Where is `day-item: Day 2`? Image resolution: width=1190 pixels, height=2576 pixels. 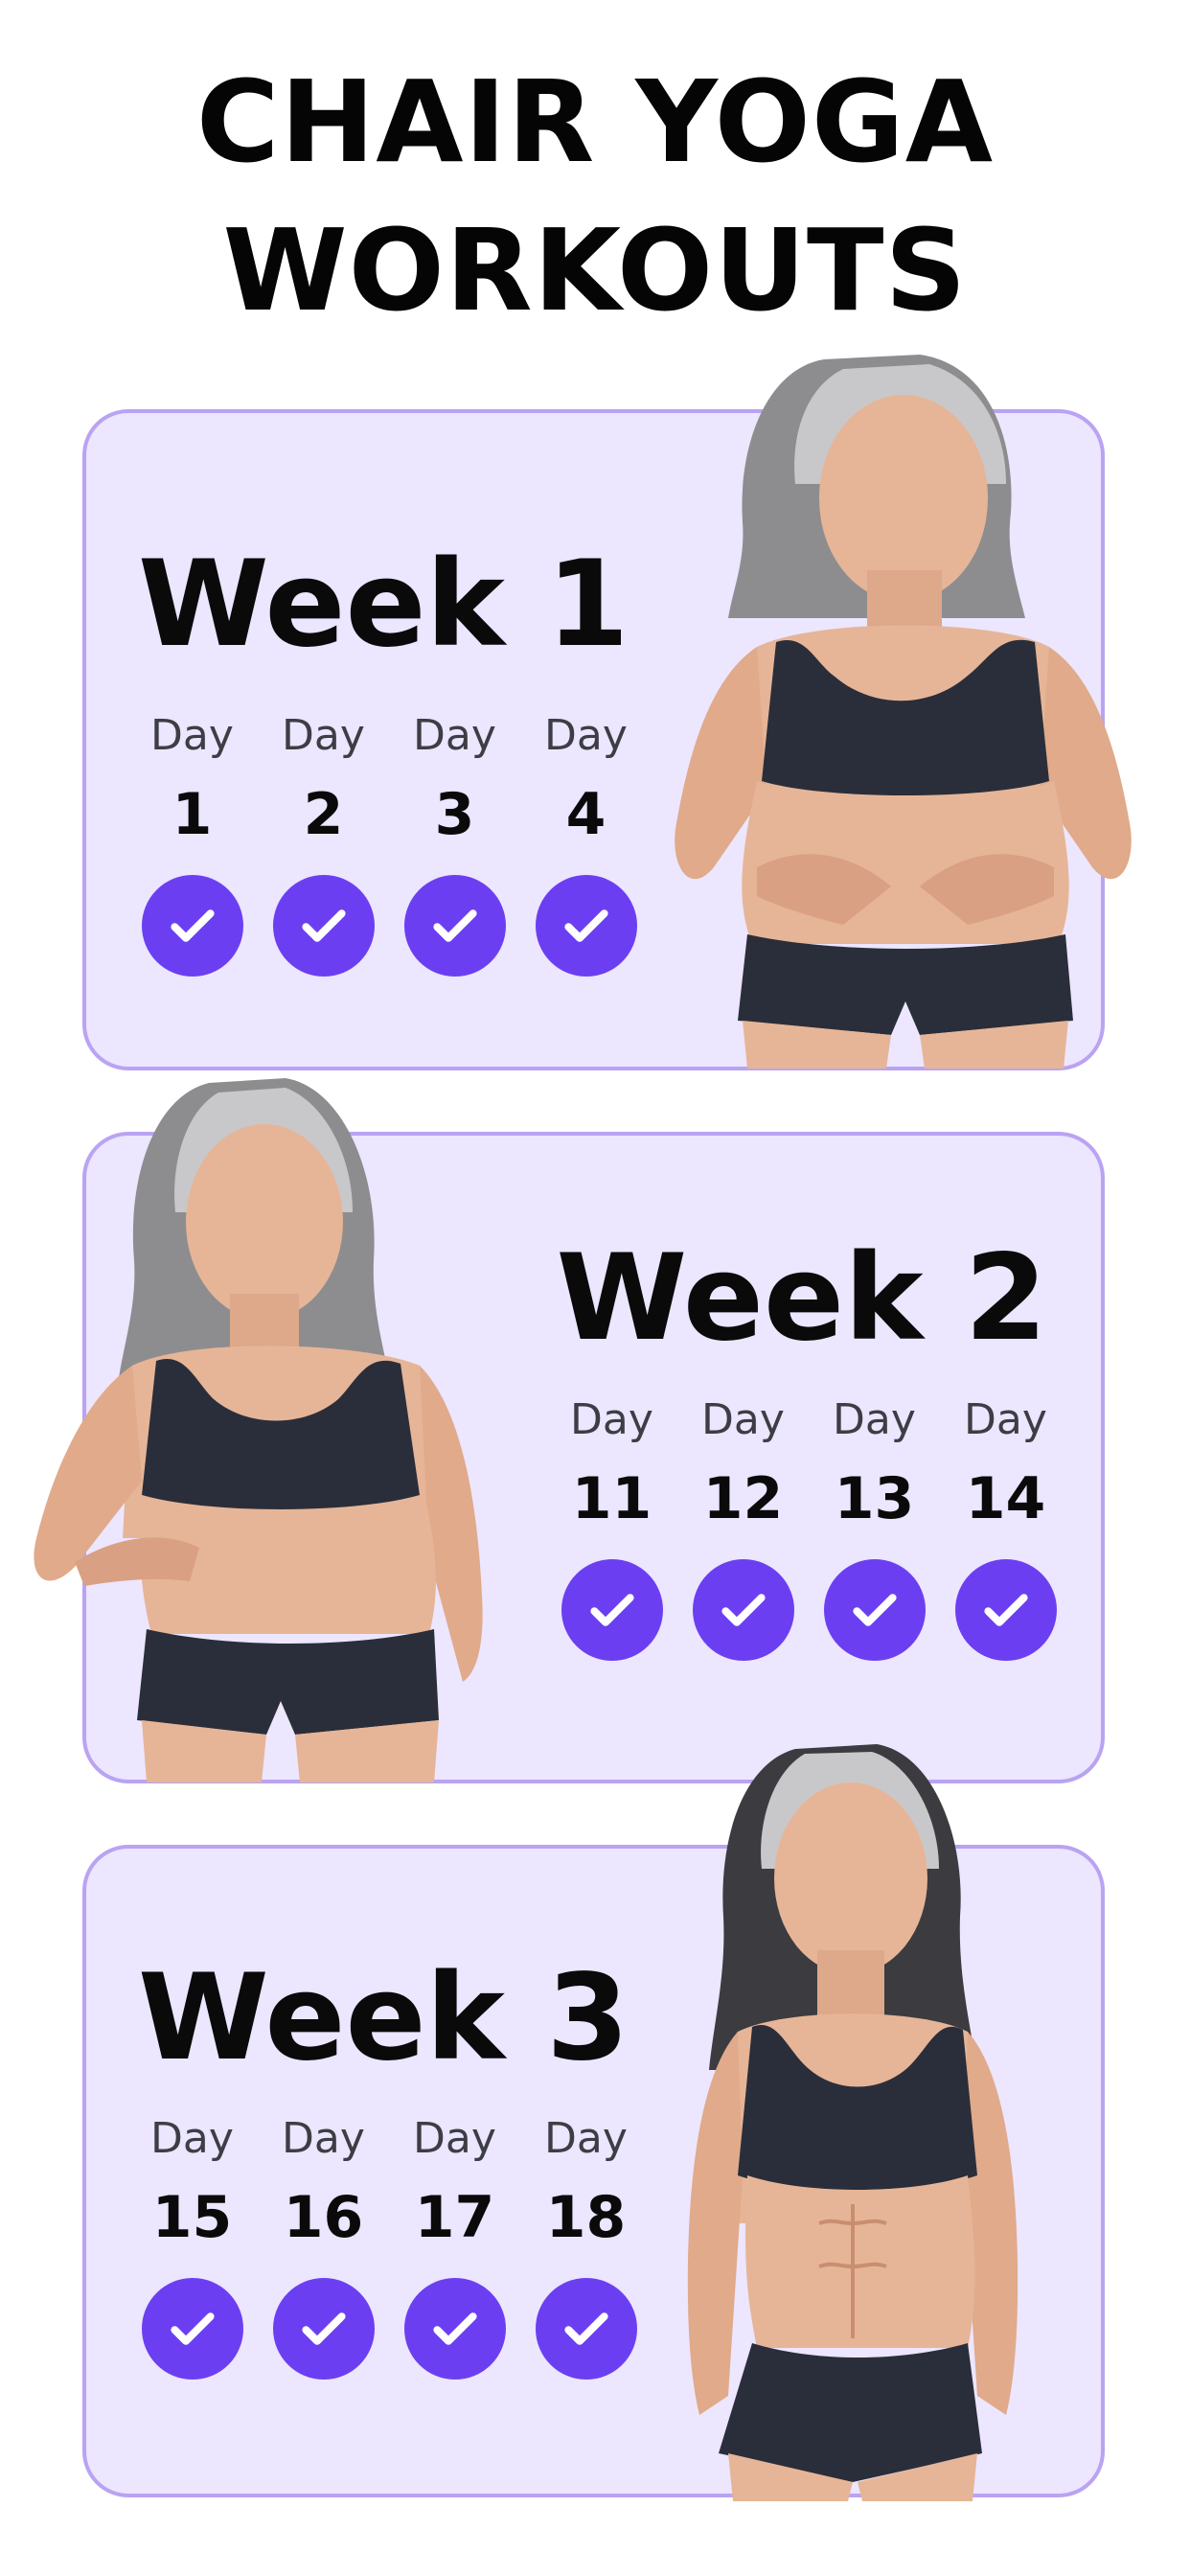 day-item: Day 2 is located at coordinates (324, 844).